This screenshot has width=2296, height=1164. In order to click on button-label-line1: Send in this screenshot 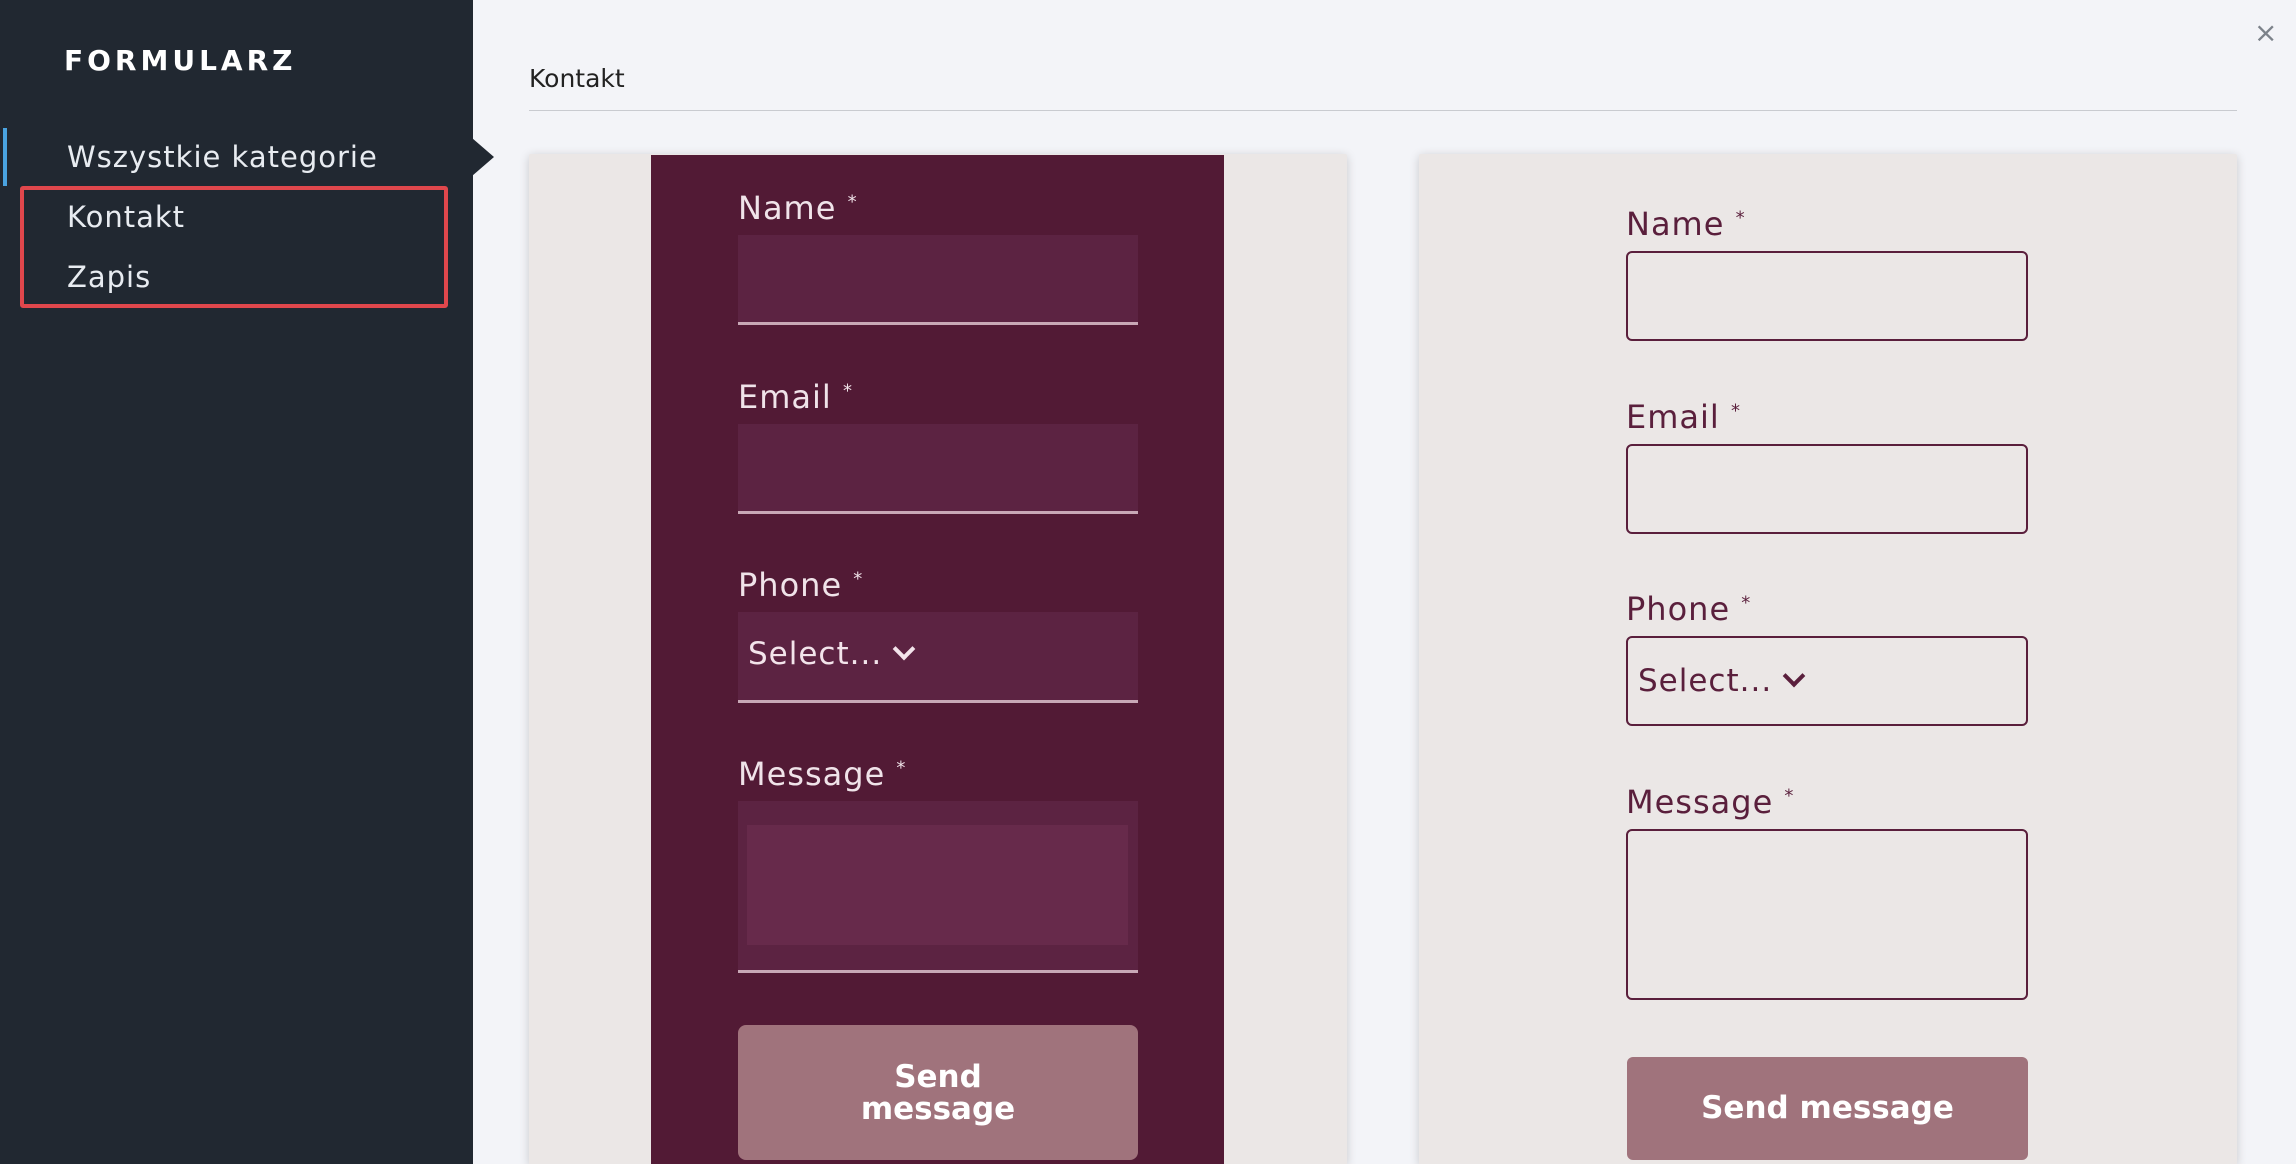, I will do `click(938, 1077)`.